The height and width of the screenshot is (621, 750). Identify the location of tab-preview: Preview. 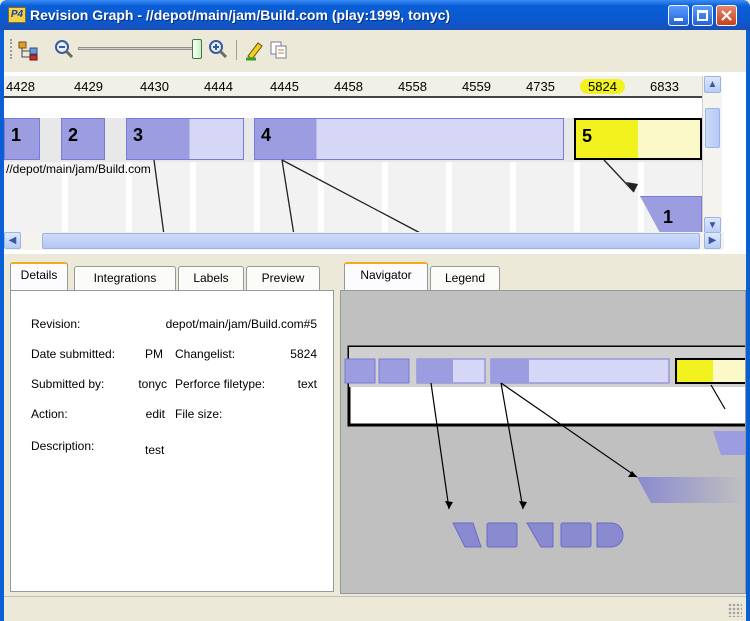
(283, 278).